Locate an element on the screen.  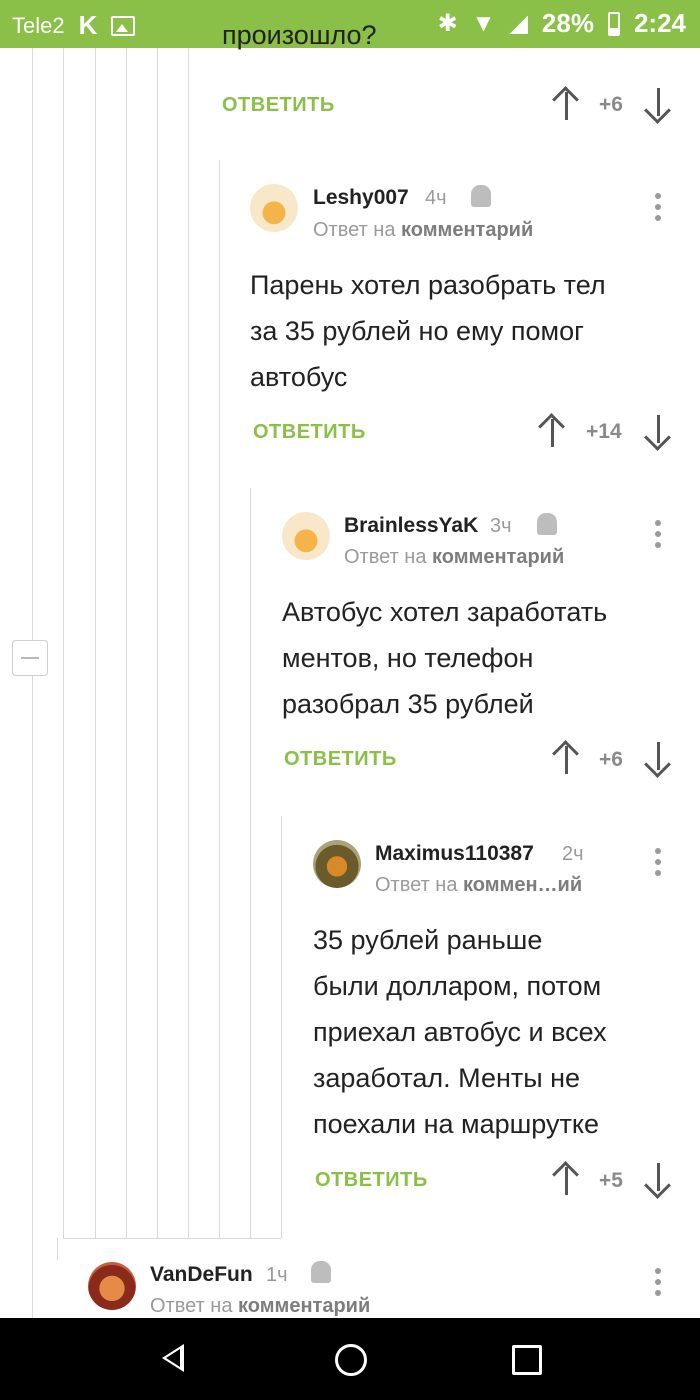
comment-time: 1ч is located at coordinates (277, 1275).